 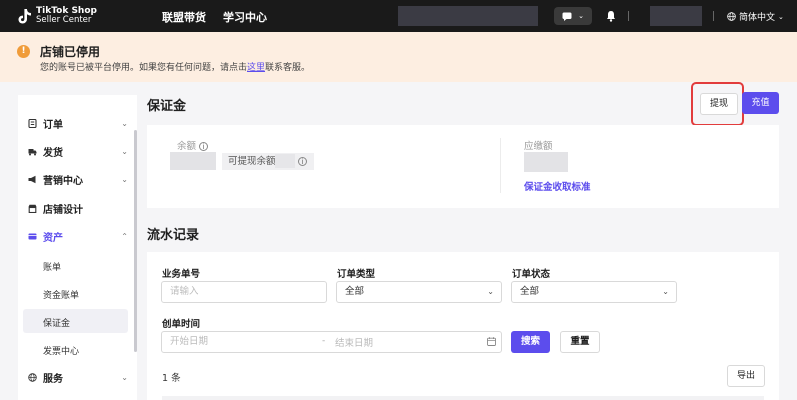 I want to click on order-status-value: 全部, so click(x=530, y=291).